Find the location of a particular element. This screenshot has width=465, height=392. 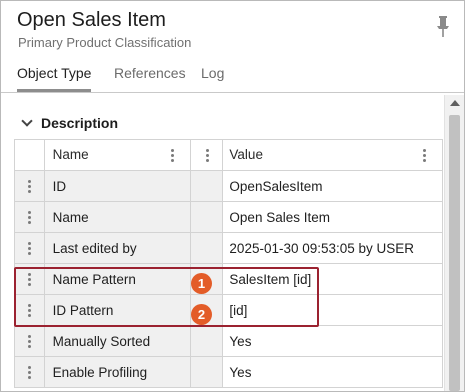

scroll-up-arrow-icon is located at coordinates (455, 103).